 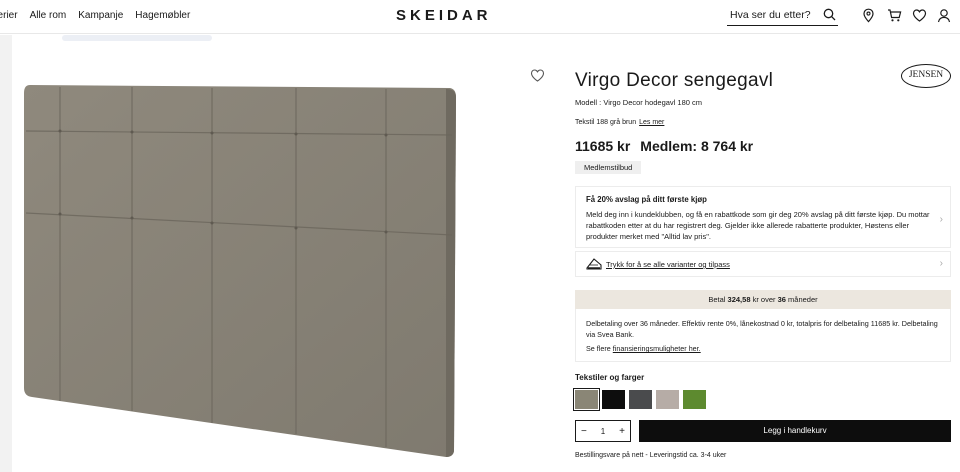 I want to click on increase-button: +, so click(x=622, y=431).